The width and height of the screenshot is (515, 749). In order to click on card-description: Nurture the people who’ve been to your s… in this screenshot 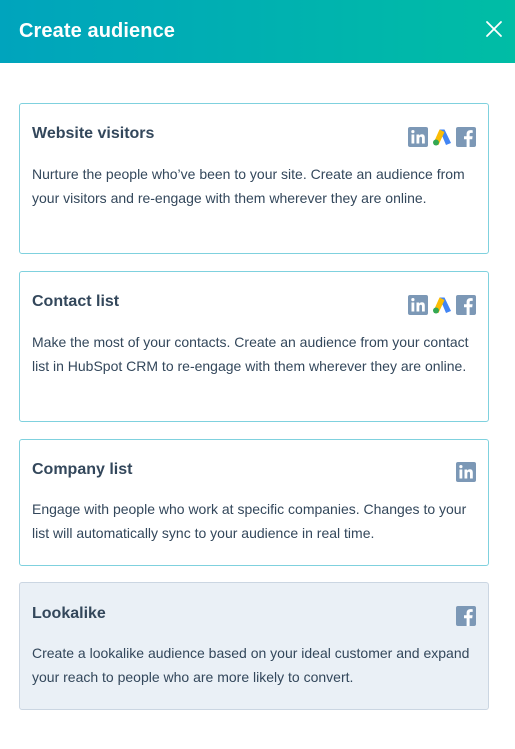, I will do `click(248, 186)`.